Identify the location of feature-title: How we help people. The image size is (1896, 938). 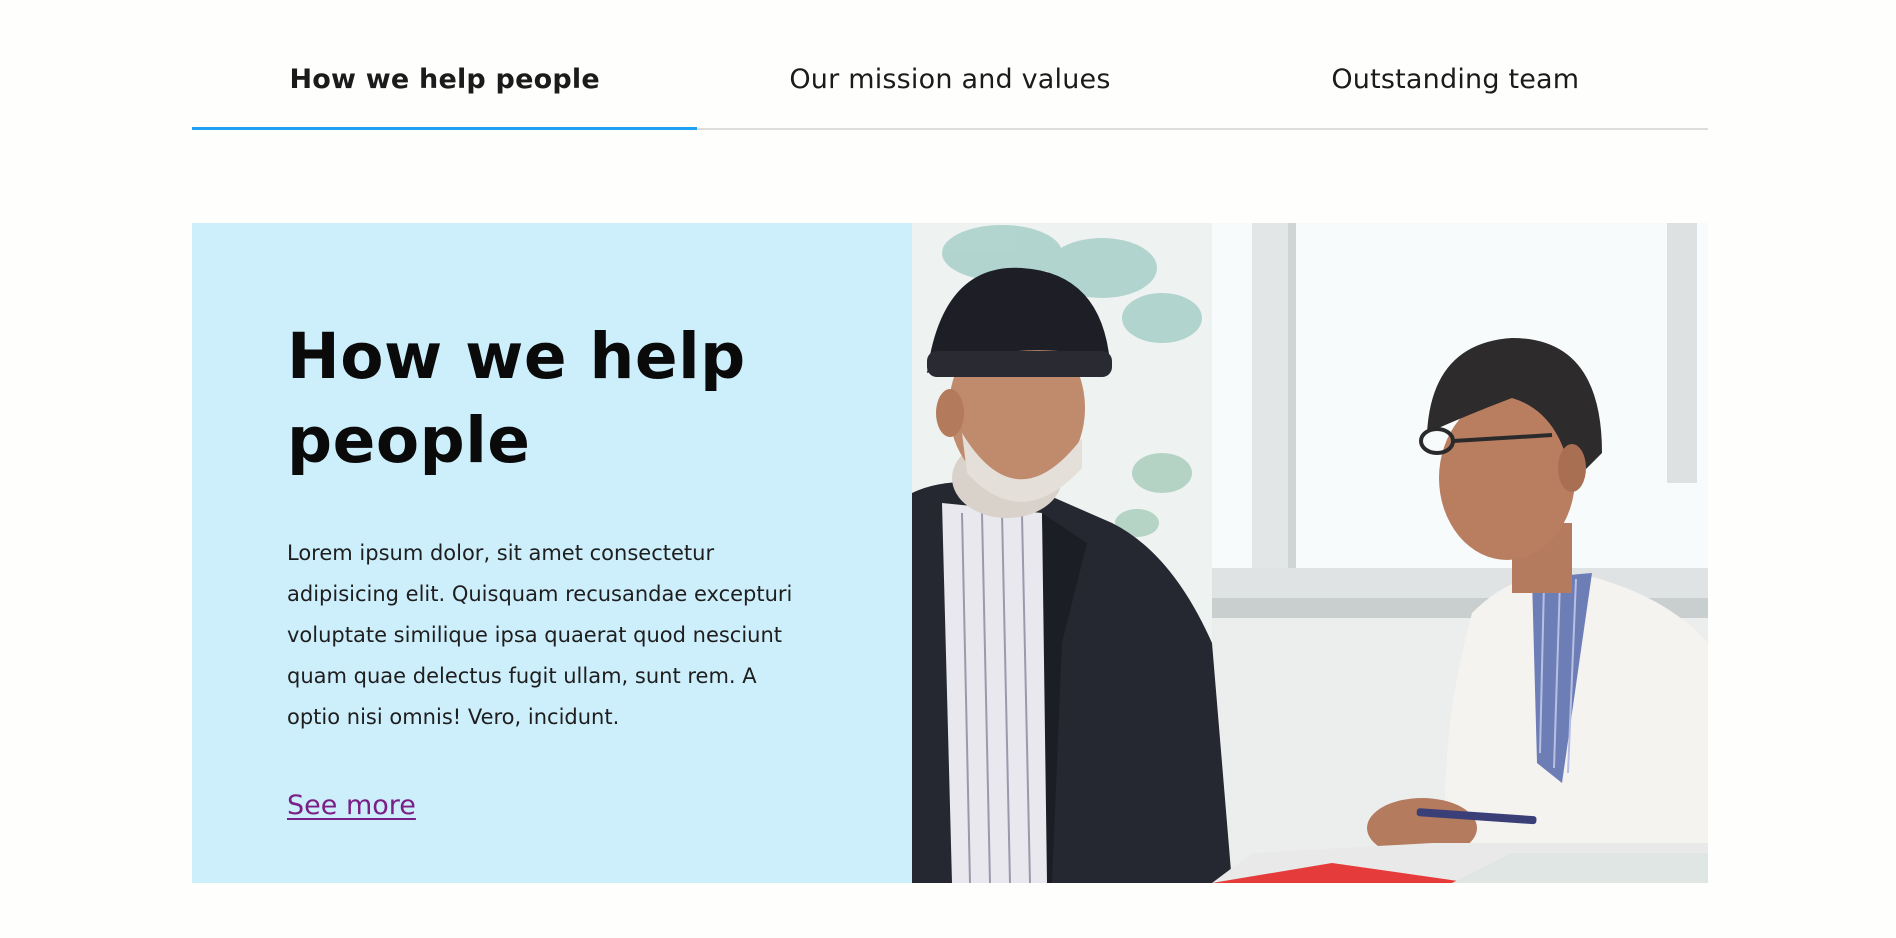
(516, 398).